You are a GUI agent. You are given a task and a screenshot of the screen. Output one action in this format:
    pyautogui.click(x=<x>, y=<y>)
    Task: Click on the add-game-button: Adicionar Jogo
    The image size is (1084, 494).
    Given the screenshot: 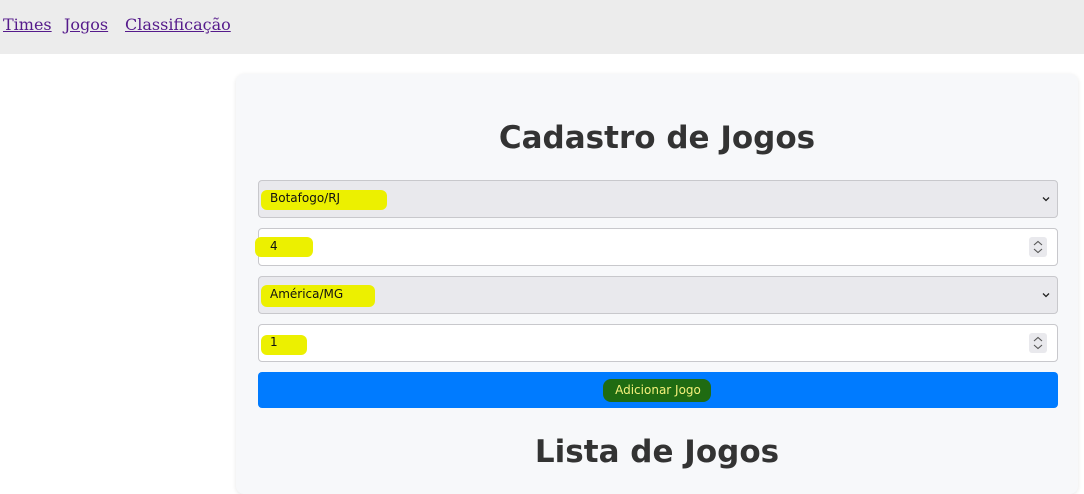 What is the action you would take?
    pyautogui.click(x=658, y=390)
    